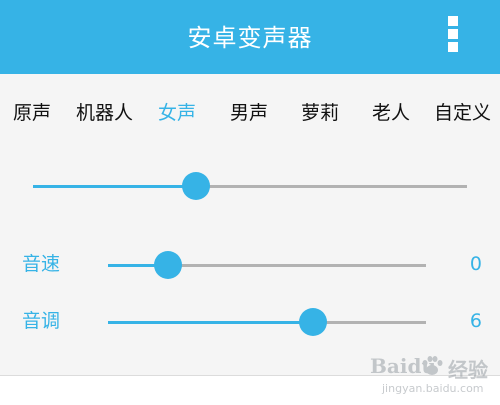  I want to click on speed-value: 0, so click(475, 264).